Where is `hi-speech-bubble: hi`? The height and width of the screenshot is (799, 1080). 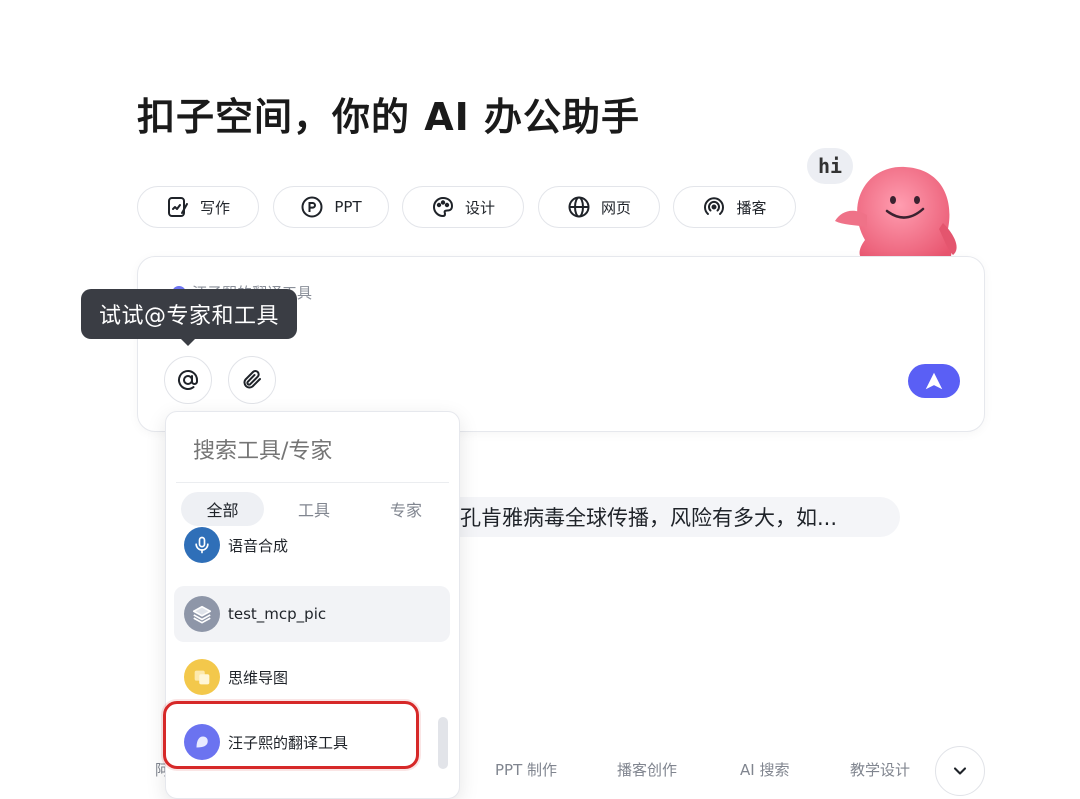
hi-speech-bubble: hi is located at coordinates (830, 166).